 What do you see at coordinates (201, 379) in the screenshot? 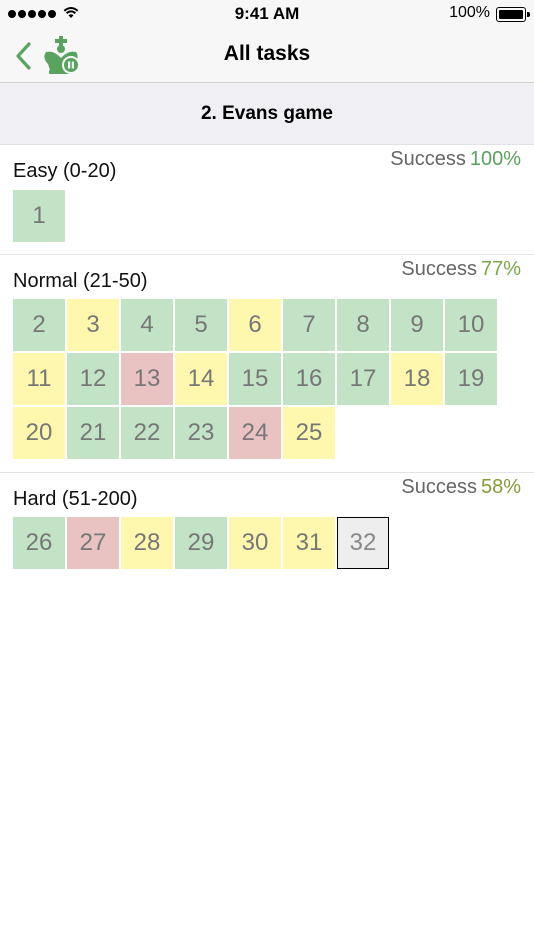
I see `task-cell-14: 14` at bounding box center [201, 379].